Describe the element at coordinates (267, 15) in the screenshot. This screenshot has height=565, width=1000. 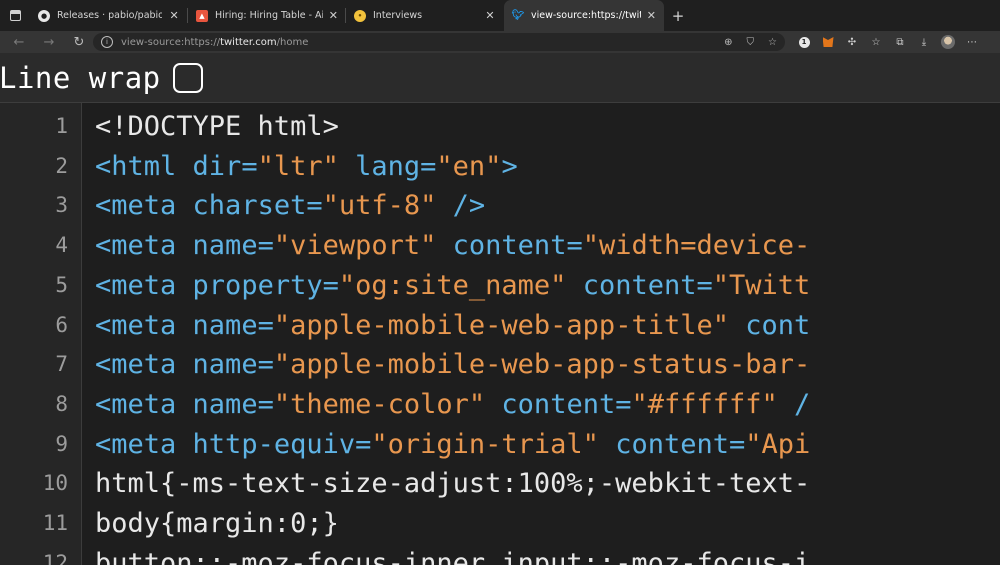
I see `tab-airtable: ▲ Hiring: Hiring Table - Airtable ✕` at that location.